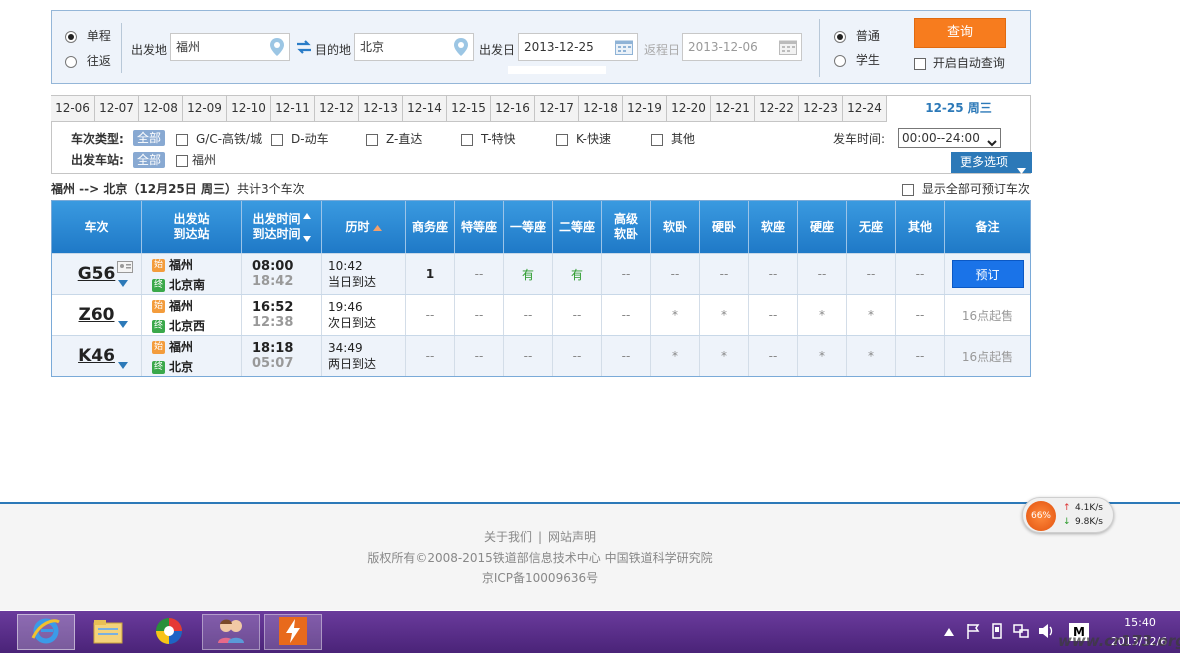 The width and height of the screenshot is (1180, 653). I want to click on radio-student, so click(840, 60).